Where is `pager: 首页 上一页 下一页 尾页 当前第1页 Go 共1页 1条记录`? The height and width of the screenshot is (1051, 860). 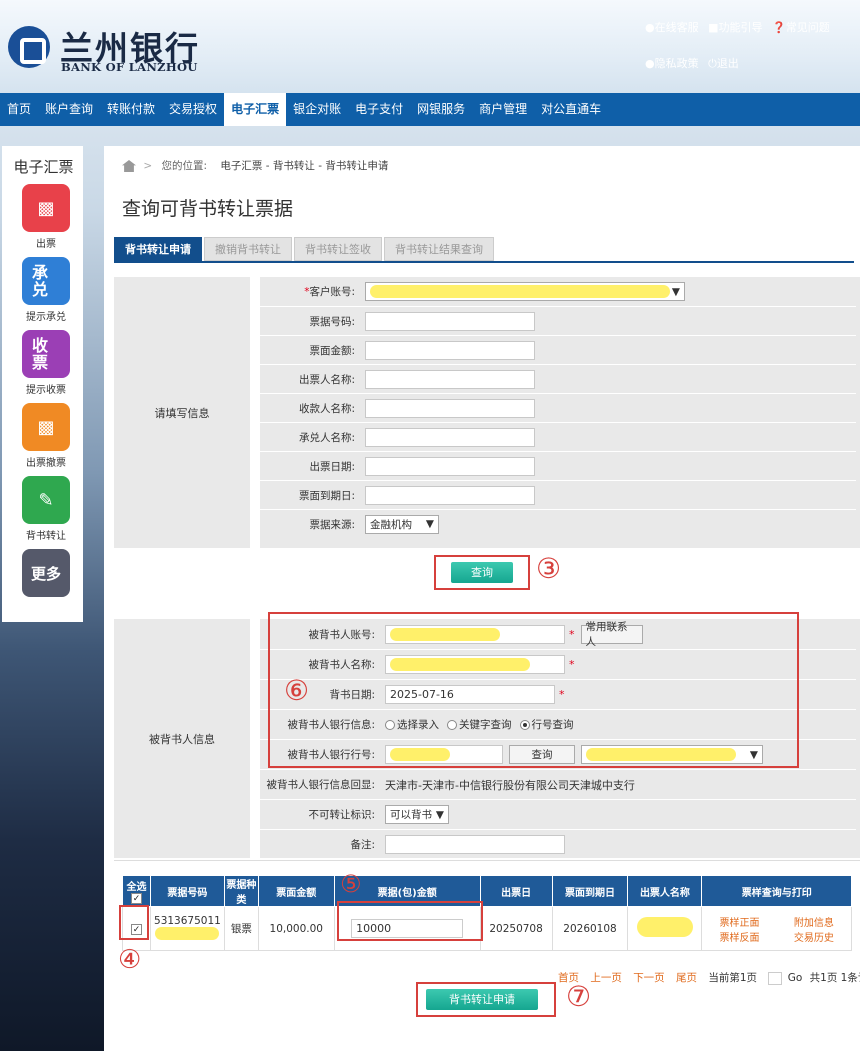 pager: 首页 上一页 下一页 尾页 当前第1页 Go 共1页 1条记录 is located at coordinates (709, 977).